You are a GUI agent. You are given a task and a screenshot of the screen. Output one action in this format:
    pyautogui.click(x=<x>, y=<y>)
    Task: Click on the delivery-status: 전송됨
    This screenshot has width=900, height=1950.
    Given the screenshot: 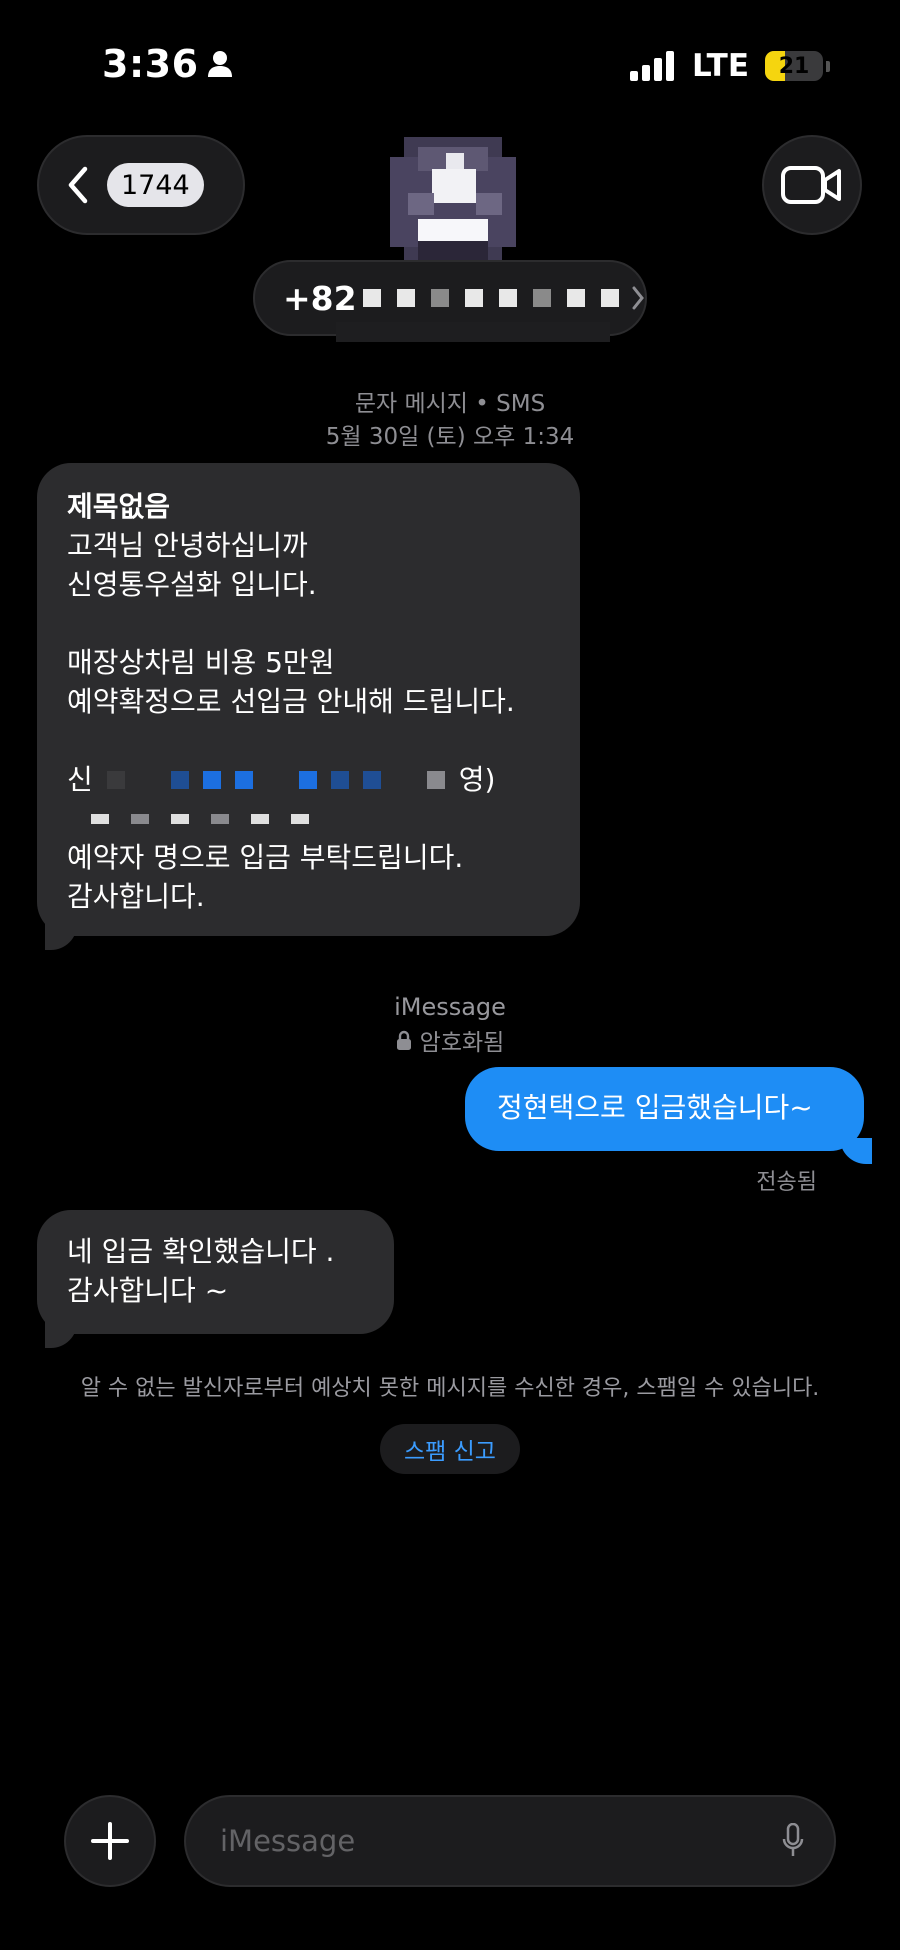 What is the action you would take?
    pyautogui.click(x=786, y=1182)
    